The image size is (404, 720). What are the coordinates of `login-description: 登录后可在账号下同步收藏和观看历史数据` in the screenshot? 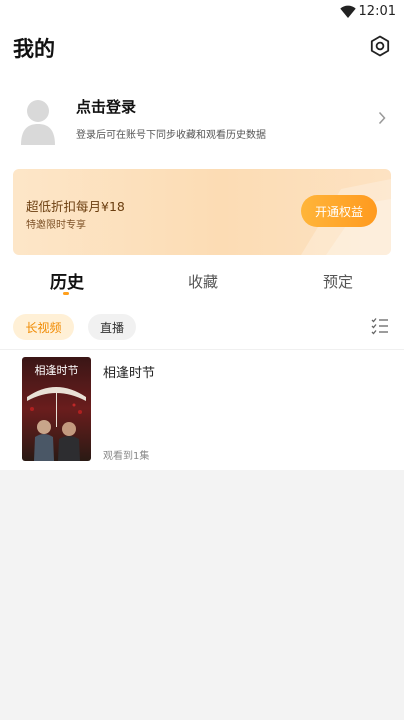 It's located at (171, 135).